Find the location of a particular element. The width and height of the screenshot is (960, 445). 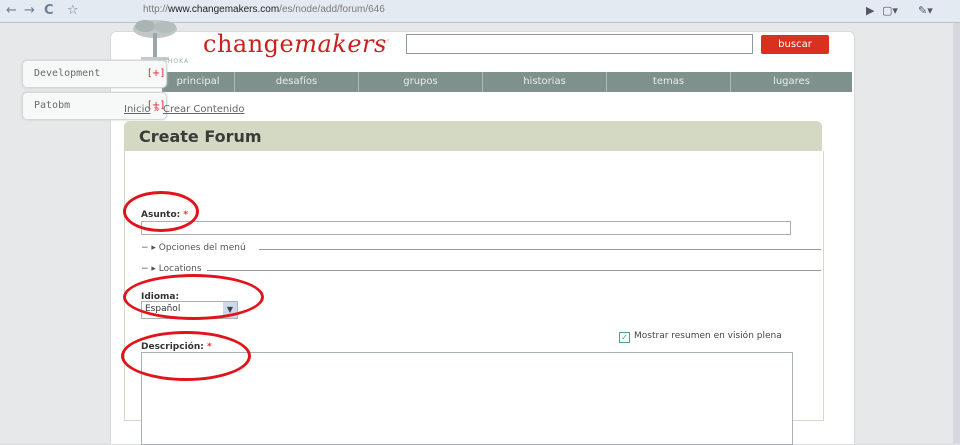

nav-item-lugares: lugares is located at coordinates (791, 82).